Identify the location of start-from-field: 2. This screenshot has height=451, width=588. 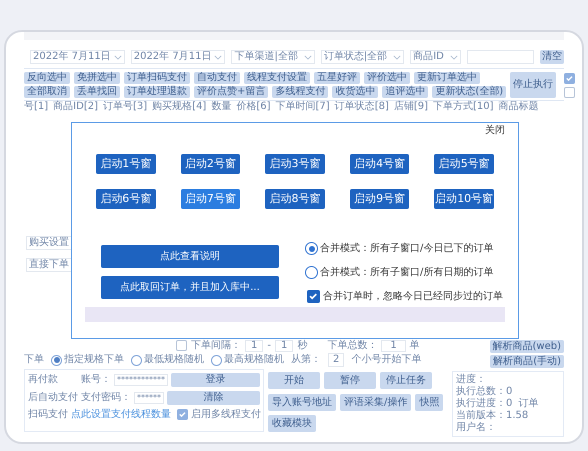
(336, 360).